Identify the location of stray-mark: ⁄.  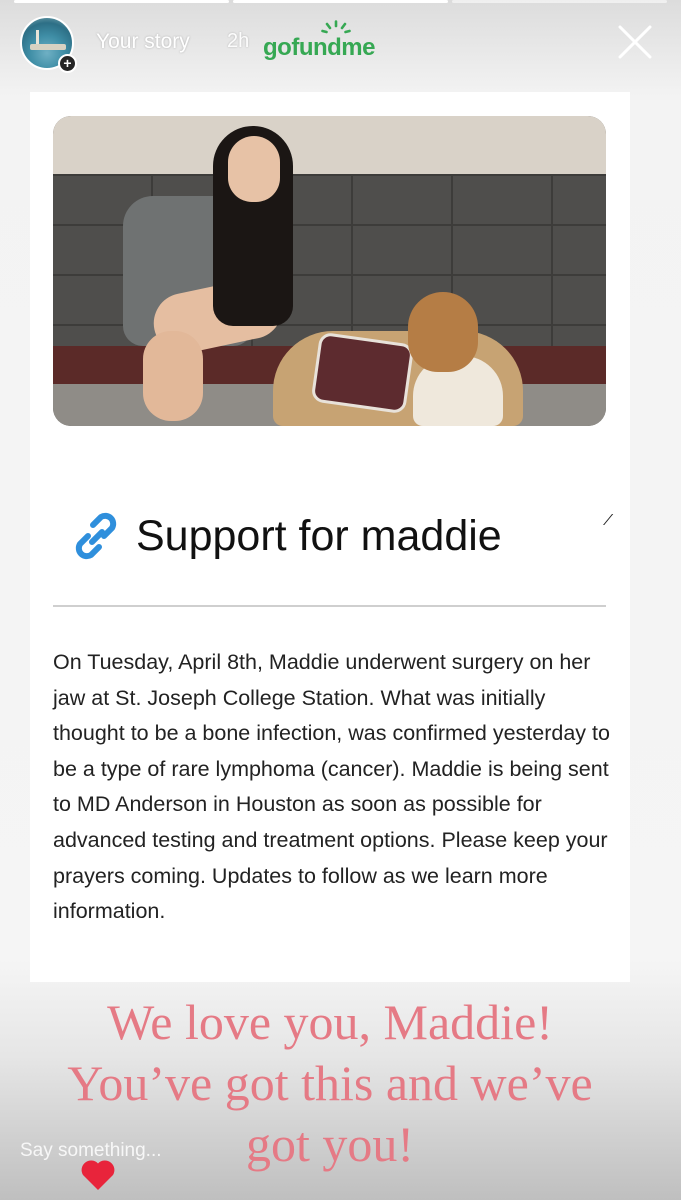
(608, 520).